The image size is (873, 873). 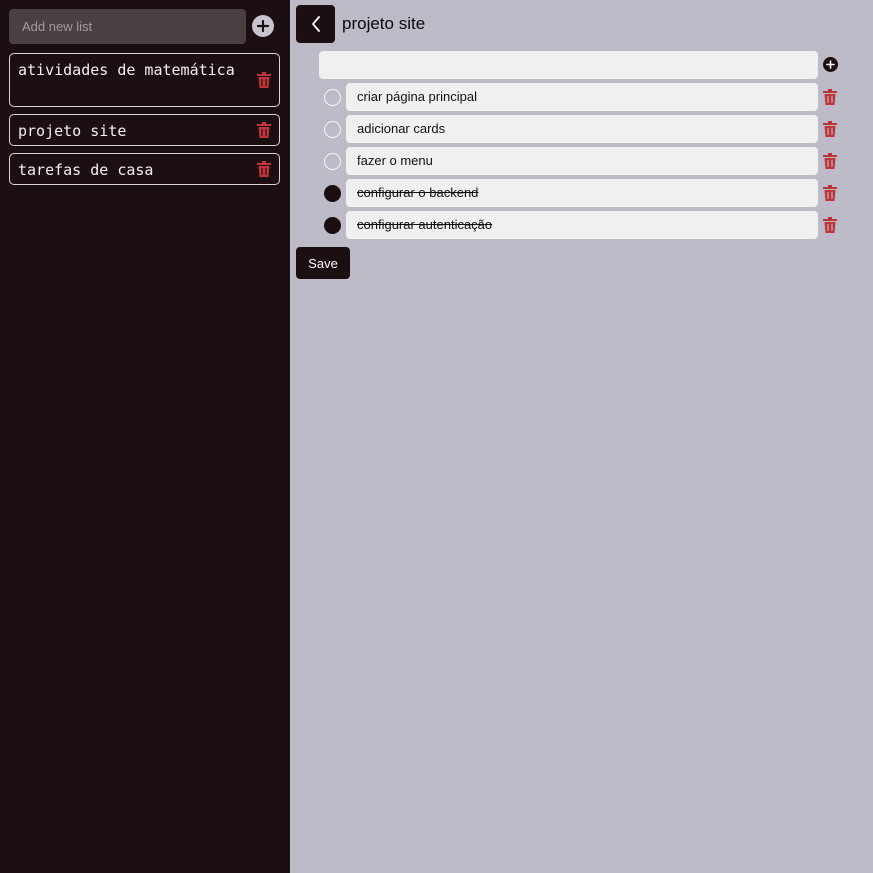 I want to click on task-row: configurar autenticação, so click(x=584, y=225).